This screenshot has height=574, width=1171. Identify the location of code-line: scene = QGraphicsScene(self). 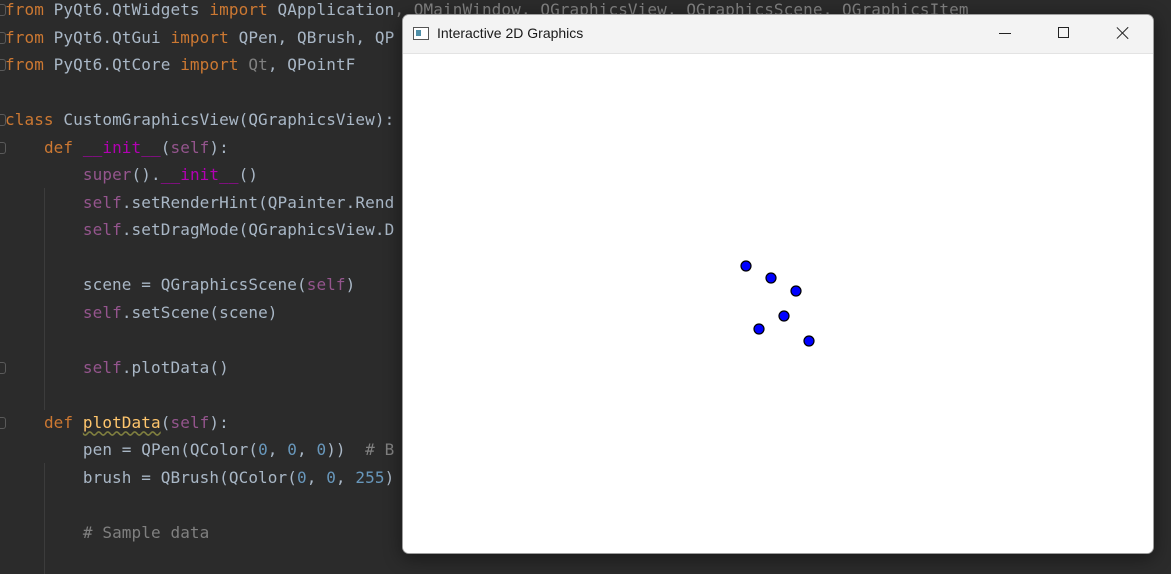
(180, 285).